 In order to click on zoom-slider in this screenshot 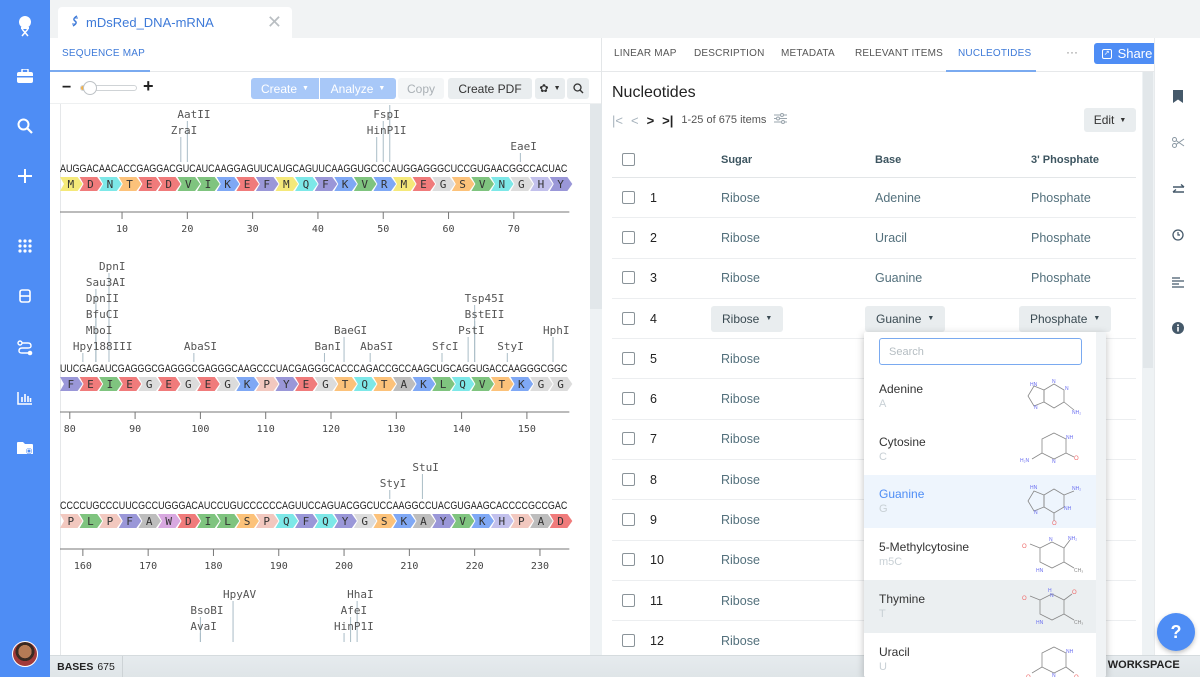, I will do `click(108, 88)`.